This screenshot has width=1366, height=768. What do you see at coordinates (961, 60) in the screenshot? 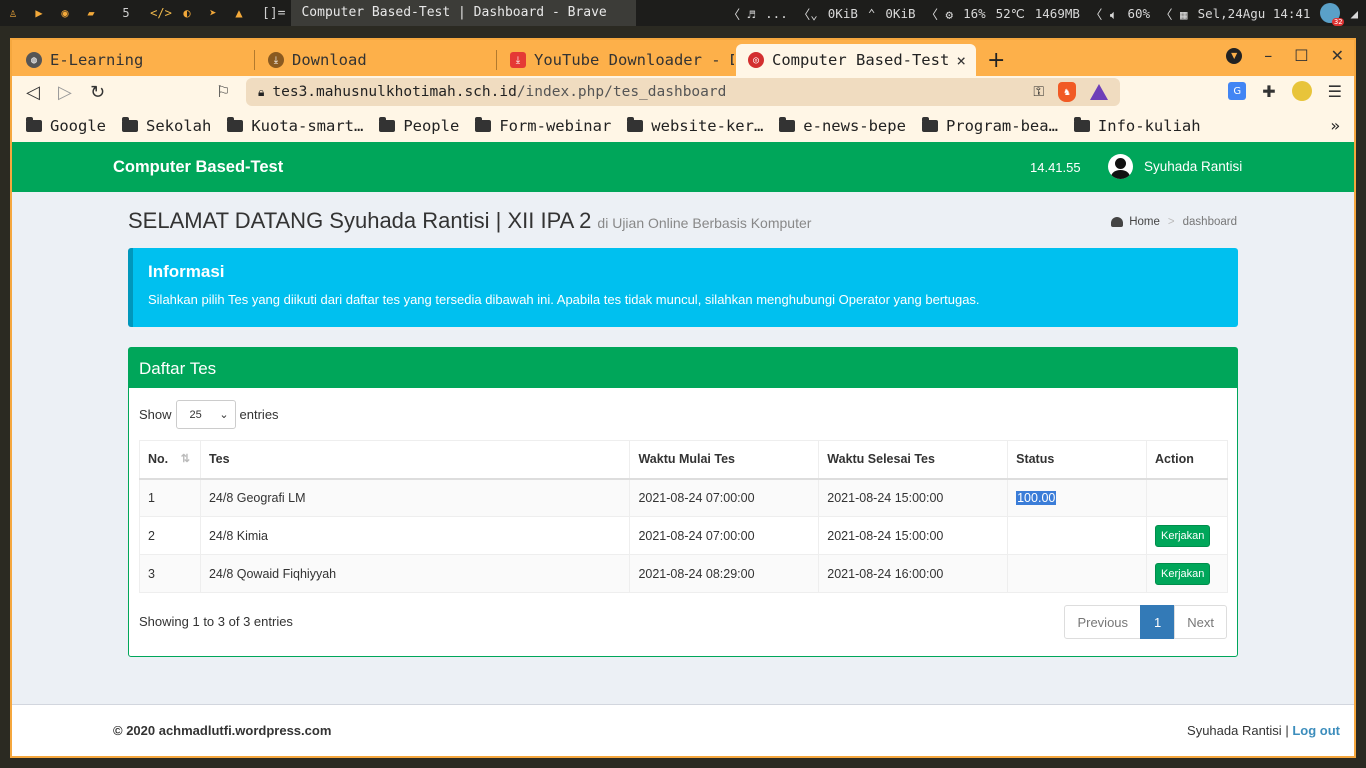
I see `close-tab-icon: ×` at bounding box center [961, 60].